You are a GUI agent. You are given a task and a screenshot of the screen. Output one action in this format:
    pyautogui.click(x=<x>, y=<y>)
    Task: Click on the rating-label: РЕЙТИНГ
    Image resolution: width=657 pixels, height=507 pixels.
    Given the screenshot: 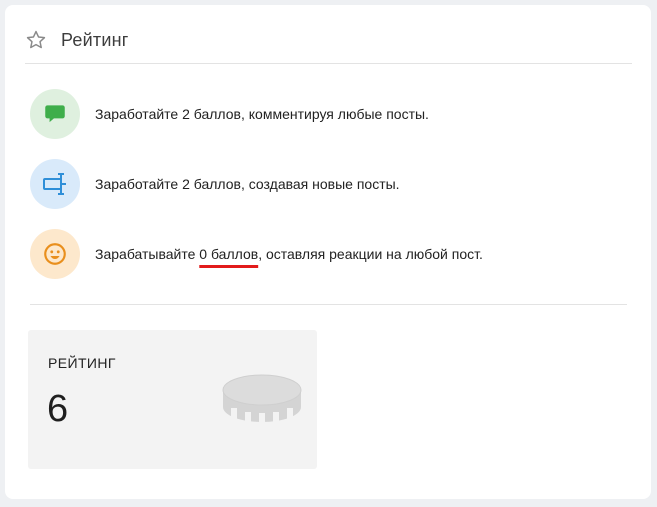 What is the action you would take?
    pyautogui.click(x=82, y=363)
    